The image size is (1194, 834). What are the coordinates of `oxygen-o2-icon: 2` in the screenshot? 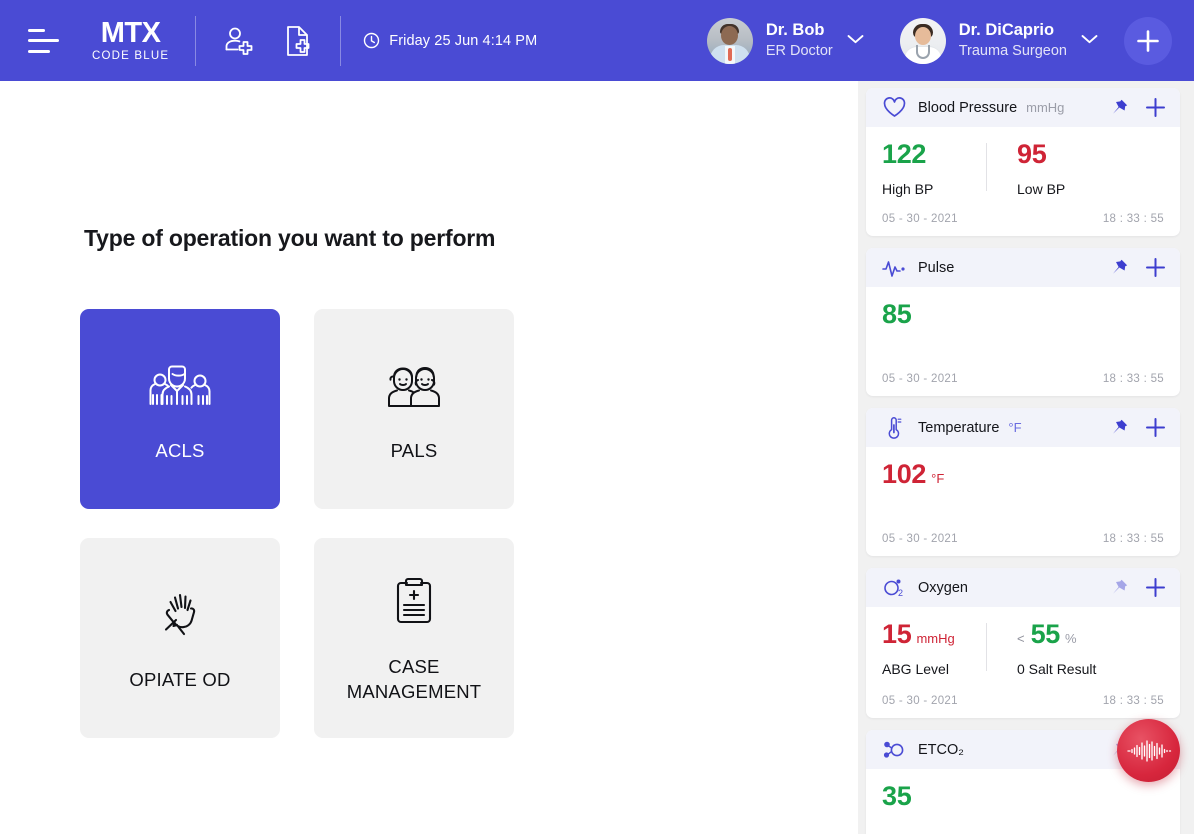 It's located at (894, 588).